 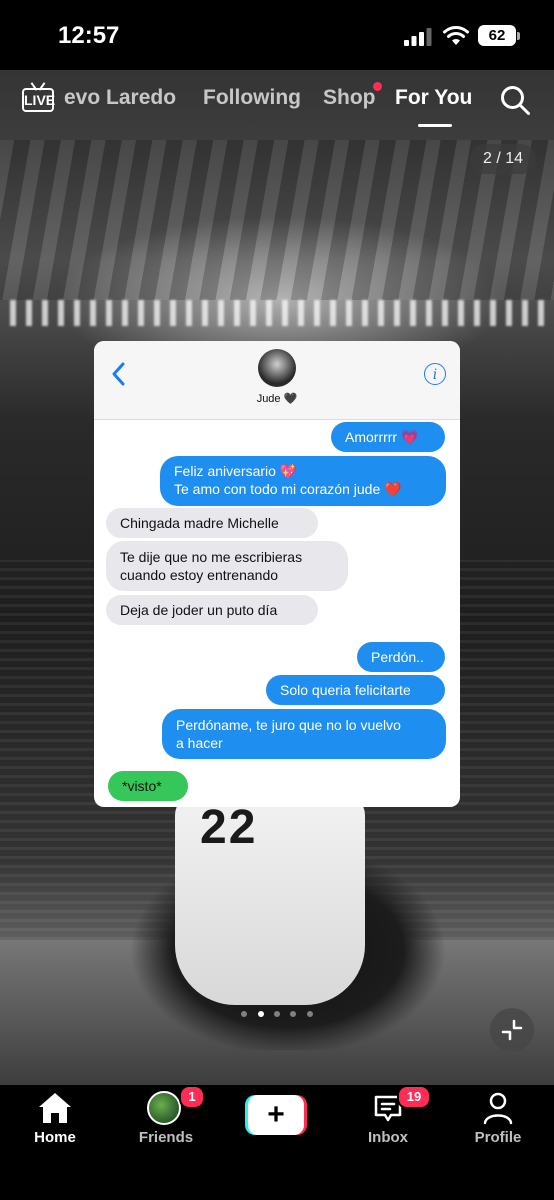 I want to click on page-dot-active, so click(x=260, y=1014).